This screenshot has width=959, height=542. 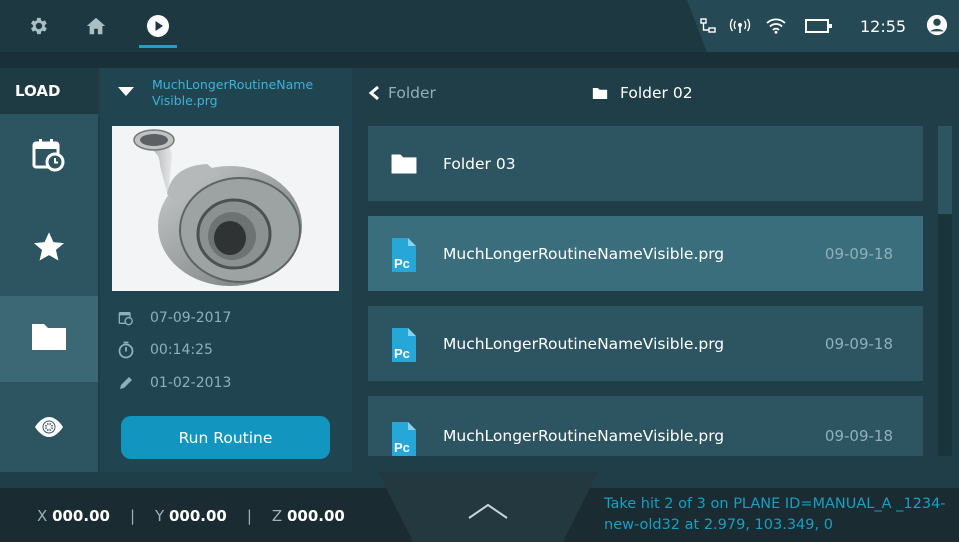 I want to click on current-folder-name: Folder 02, so click(x=656, y=93).